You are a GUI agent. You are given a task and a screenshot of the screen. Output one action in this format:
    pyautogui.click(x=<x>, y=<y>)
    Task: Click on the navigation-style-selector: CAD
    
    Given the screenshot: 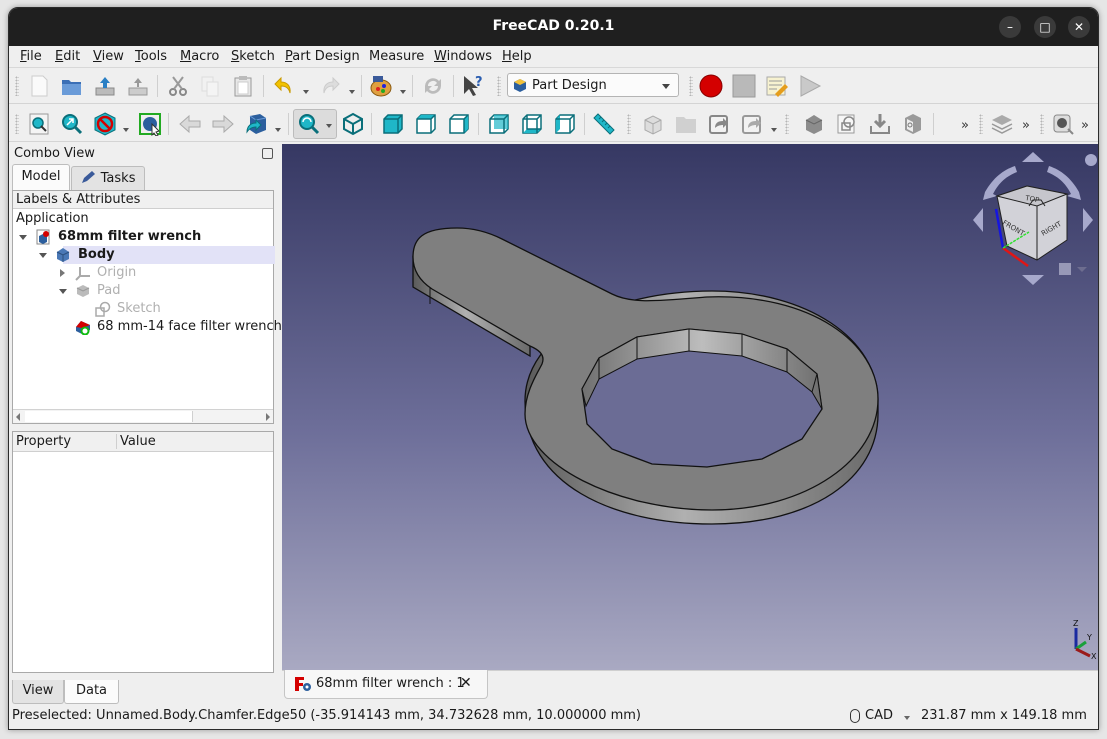 What is the action you would take?
    pyautogui.click(x=879, y=715)
    